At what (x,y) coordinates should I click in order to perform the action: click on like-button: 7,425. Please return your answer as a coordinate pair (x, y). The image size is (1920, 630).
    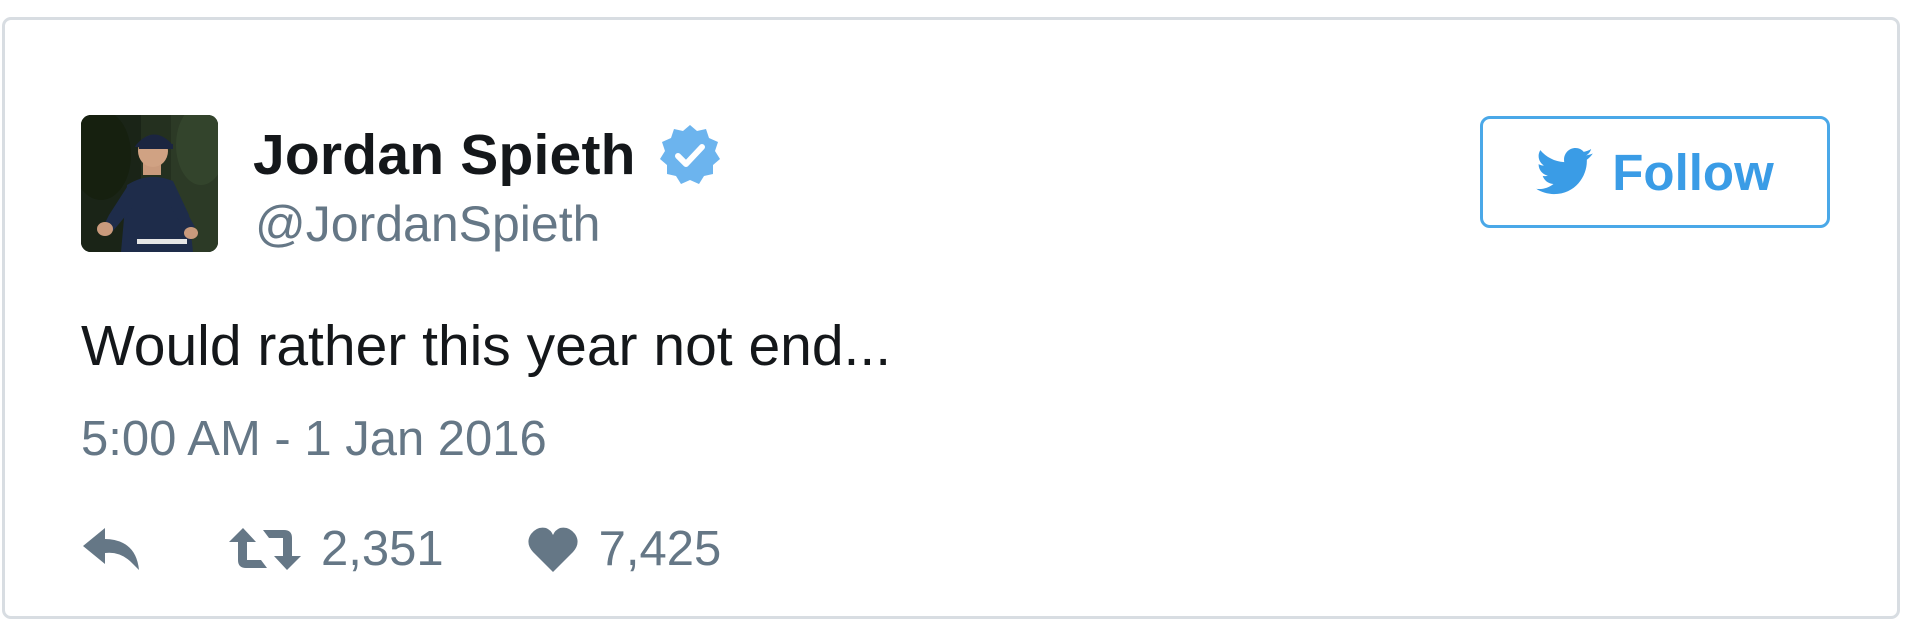
    Looking at the image, I should click on (624, 549).